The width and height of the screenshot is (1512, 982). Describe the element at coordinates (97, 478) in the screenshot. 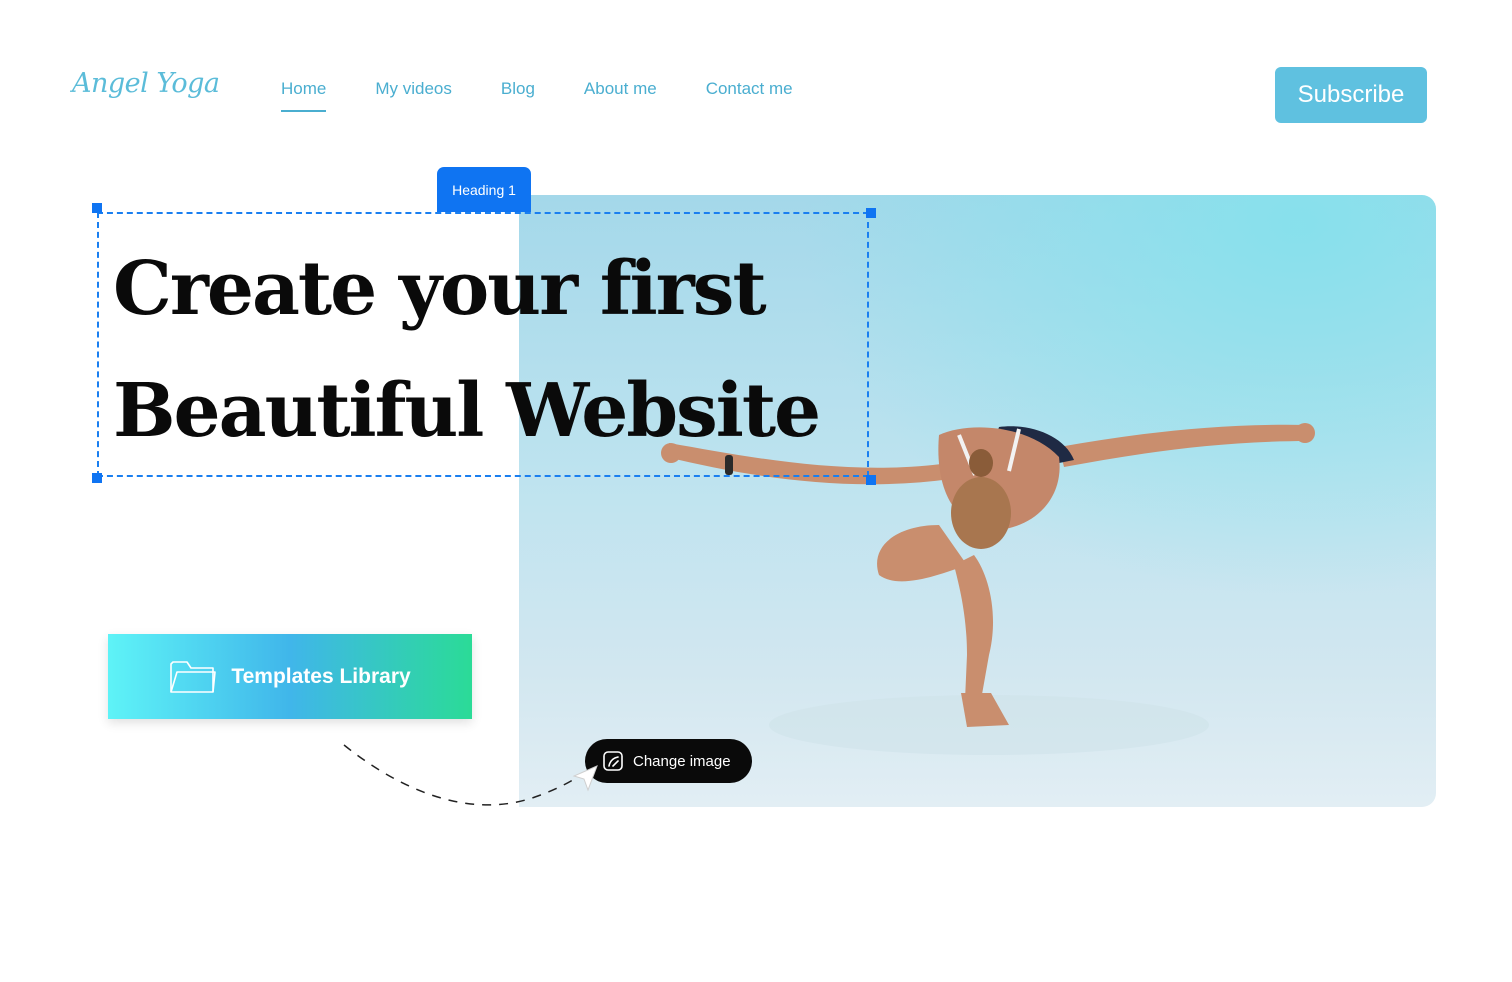

I see `resize-handle-bottom-left` at that location.